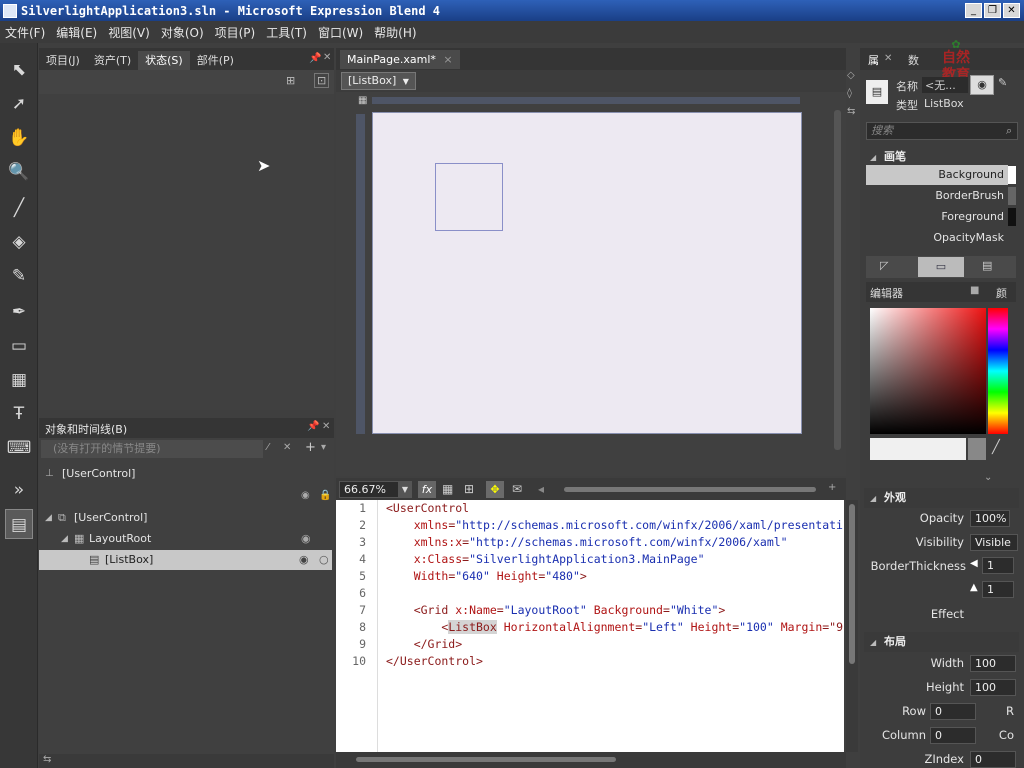 This screenshot has height=768, width=1024. What do you see at coordinates (19, 414) in the screenshot?
I see `text-tool-icon: Ŧ` at bounding box center [19, 414].